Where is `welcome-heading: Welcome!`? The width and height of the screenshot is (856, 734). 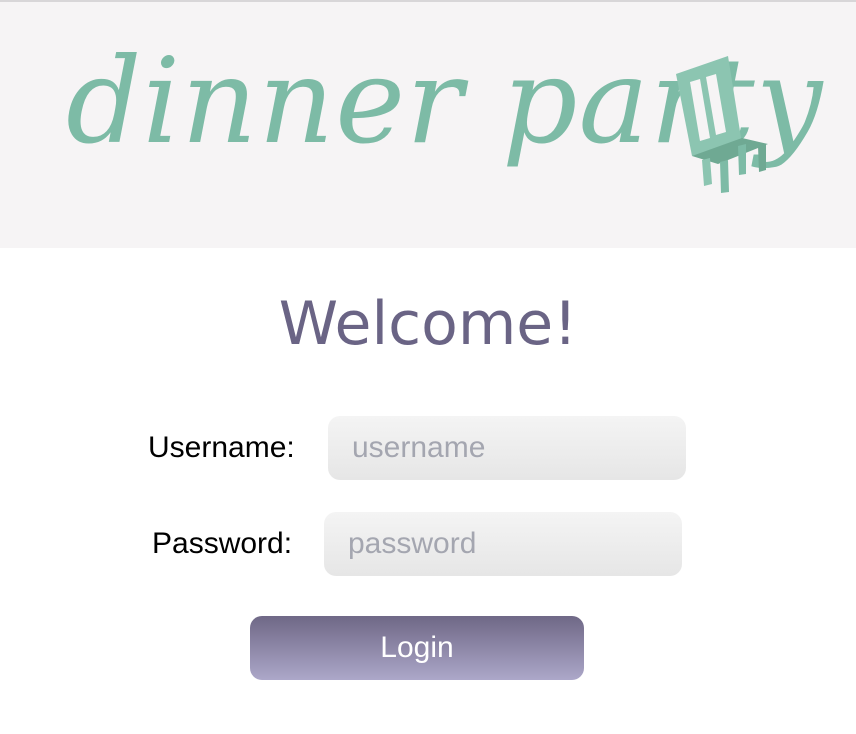 welcome-heading: Welcome! is located at coordinates (428, 324).